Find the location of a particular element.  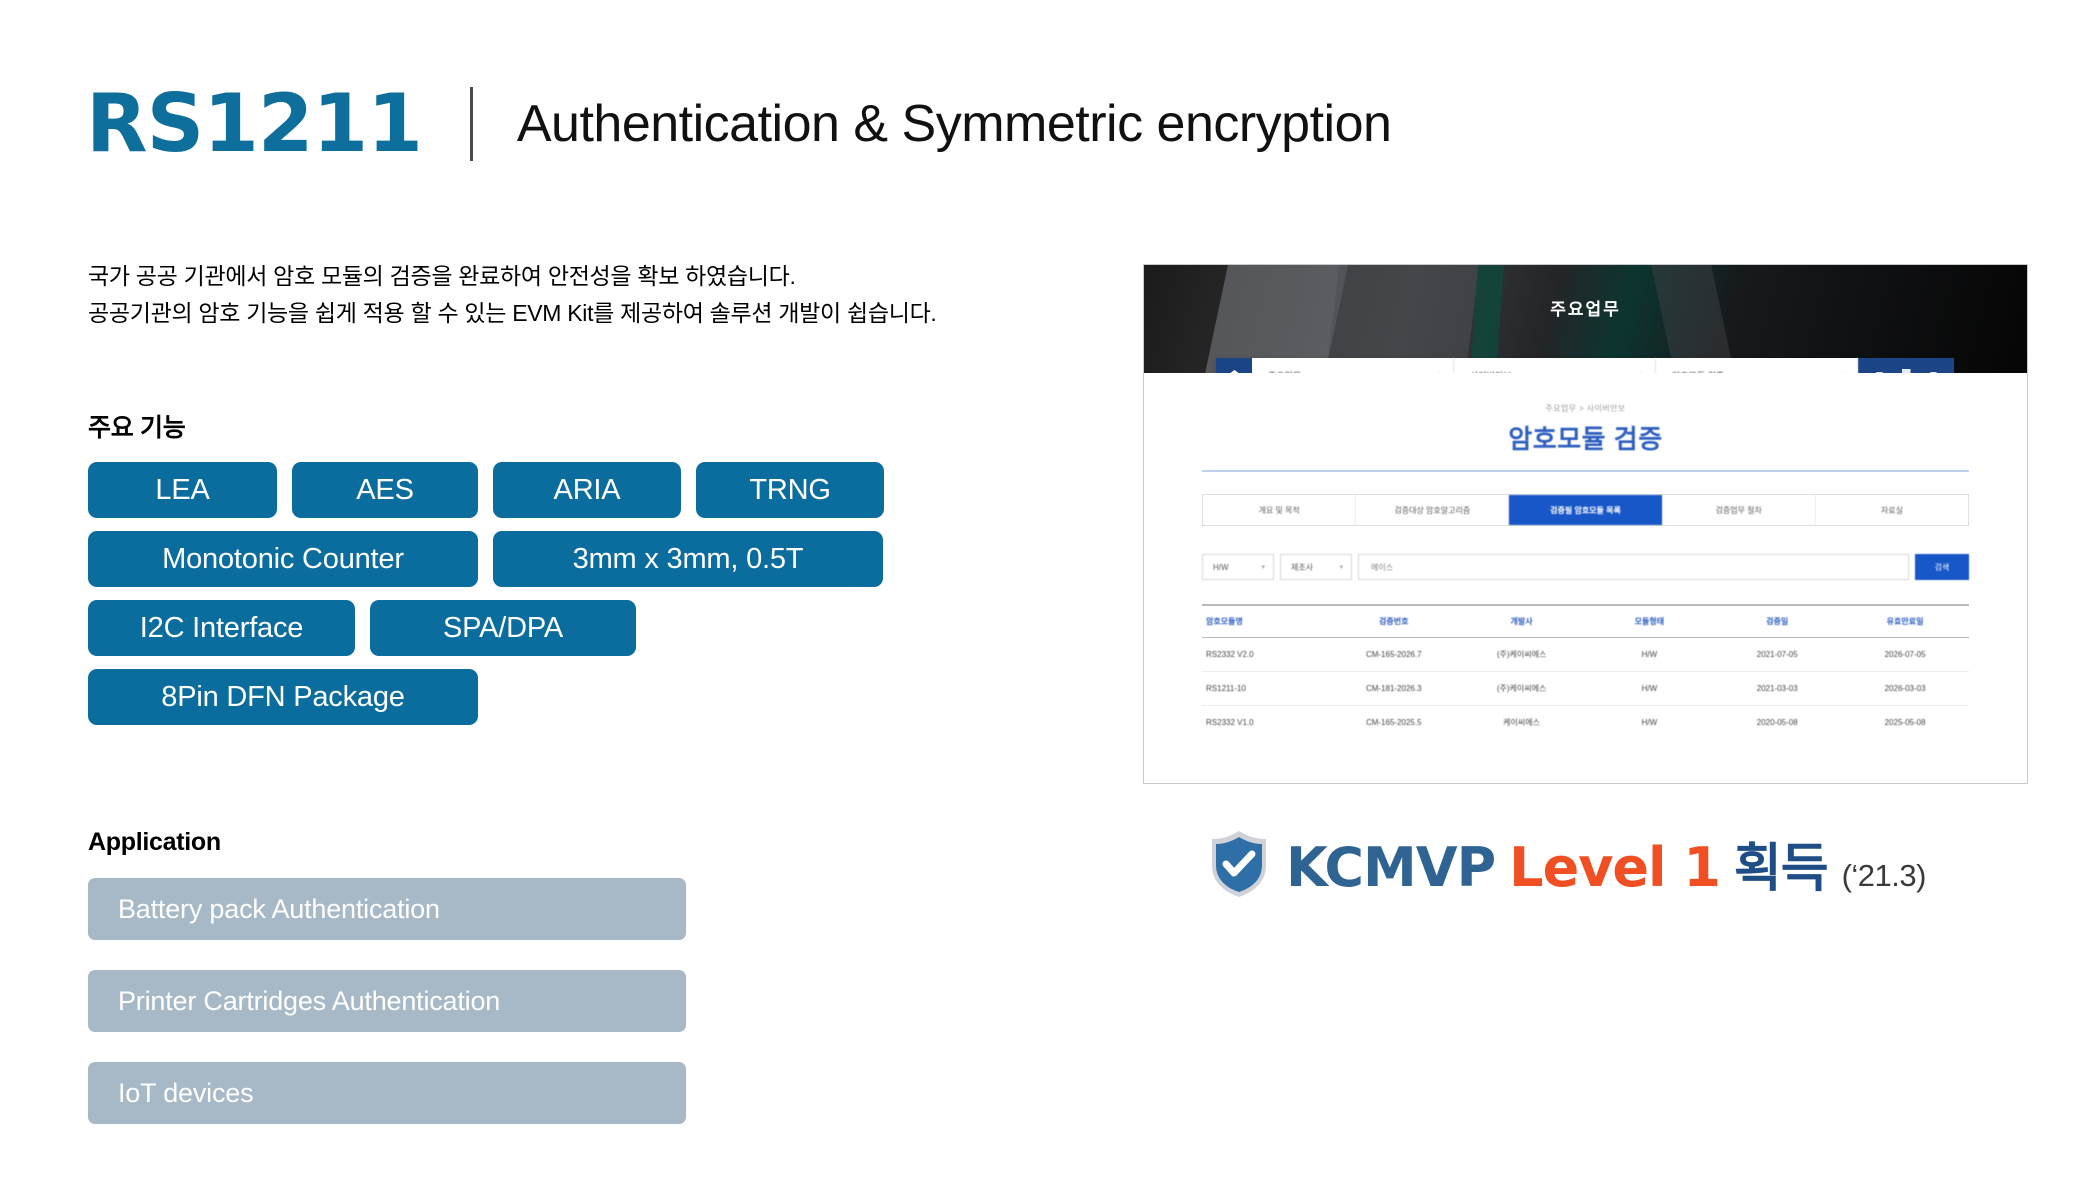

feature-chip-aes: AES is located at coordinates (385, 490).